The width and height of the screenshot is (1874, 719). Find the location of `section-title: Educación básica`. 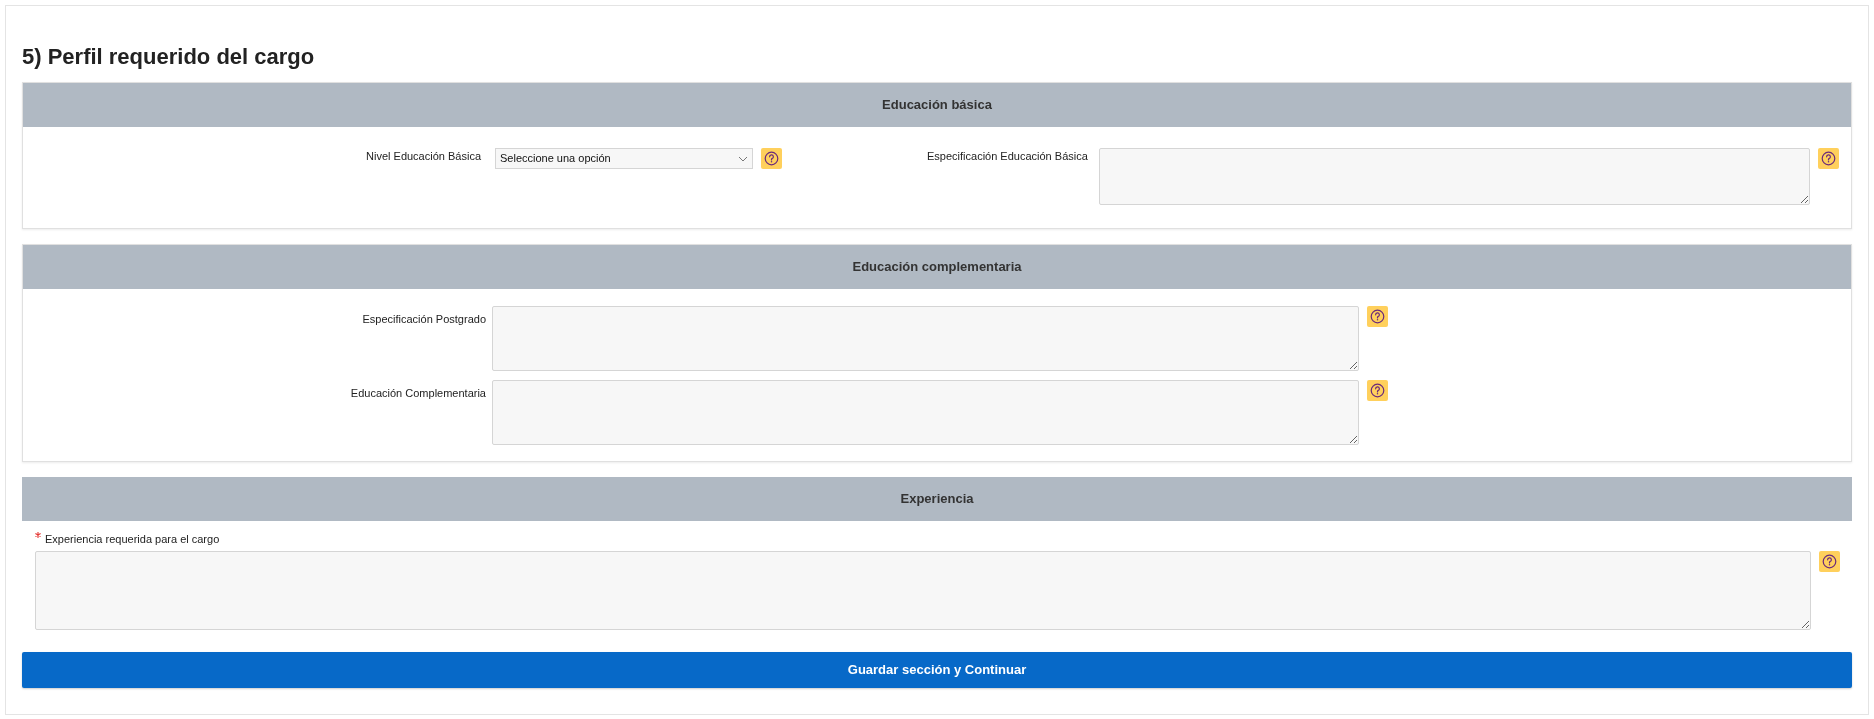

section-title: Educación básica is located at coordinates (937, 105).